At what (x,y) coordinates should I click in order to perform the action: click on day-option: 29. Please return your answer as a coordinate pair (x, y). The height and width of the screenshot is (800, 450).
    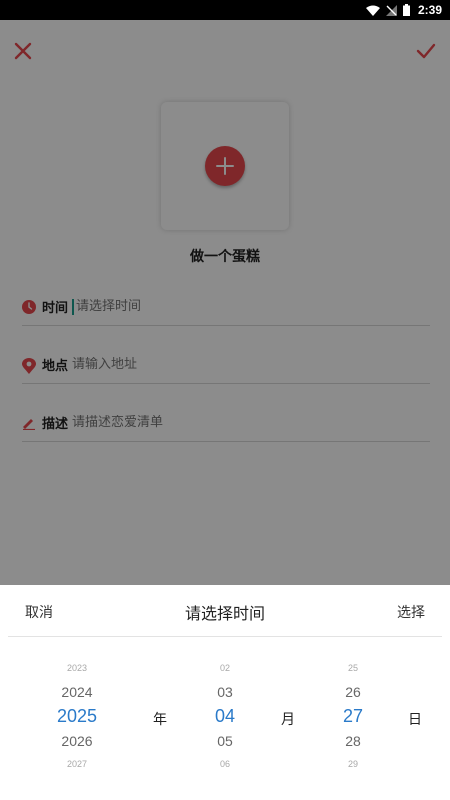
    Looking at the image, I should click on (353, 764).